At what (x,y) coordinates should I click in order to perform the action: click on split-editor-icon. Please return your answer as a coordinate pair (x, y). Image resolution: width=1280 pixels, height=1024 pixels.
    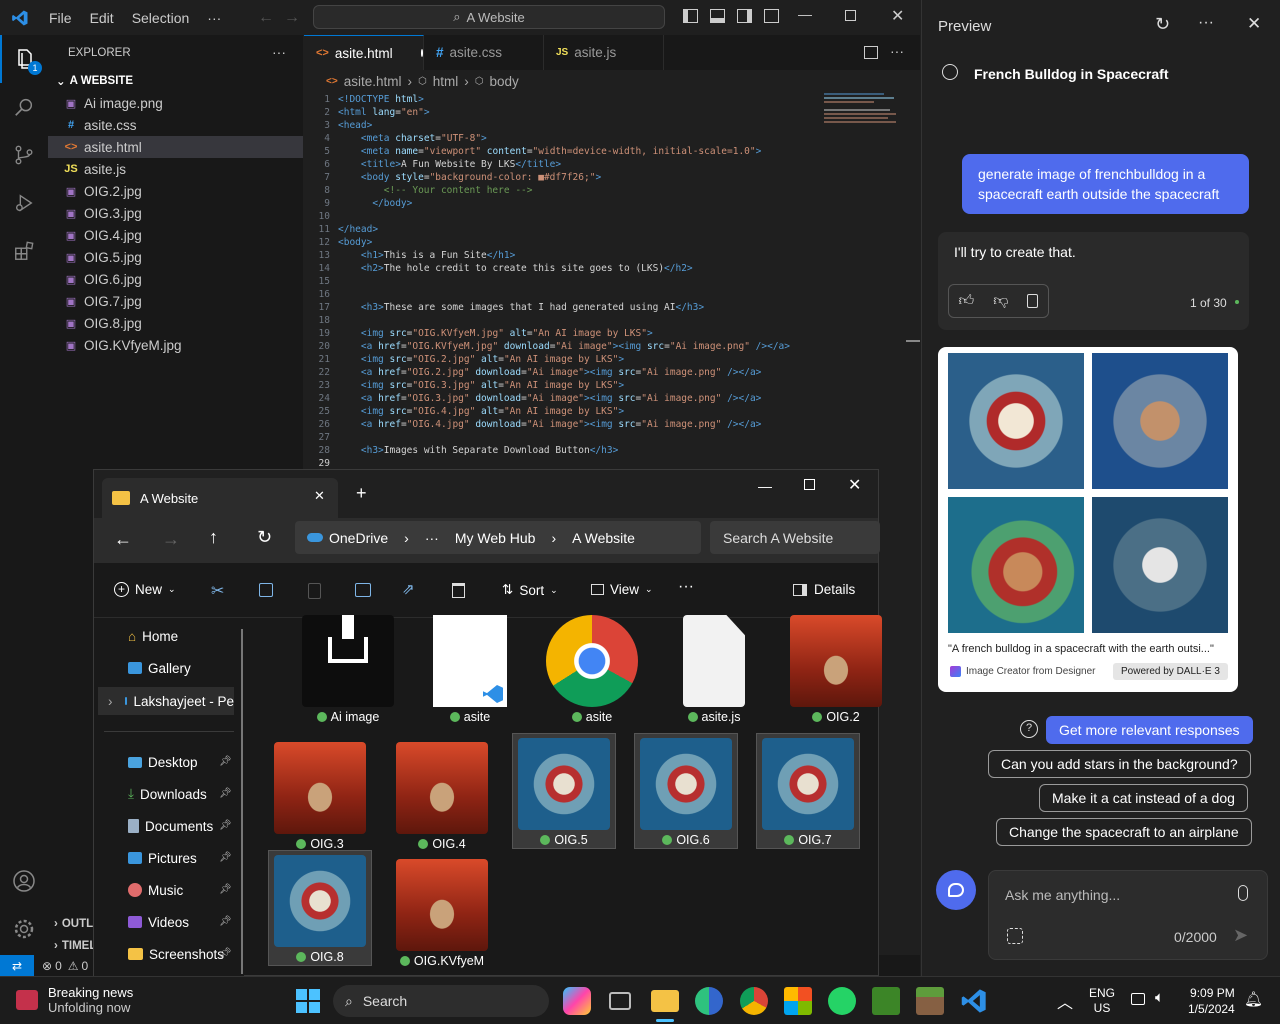
    Looking at the image, I should click on (871, 52).